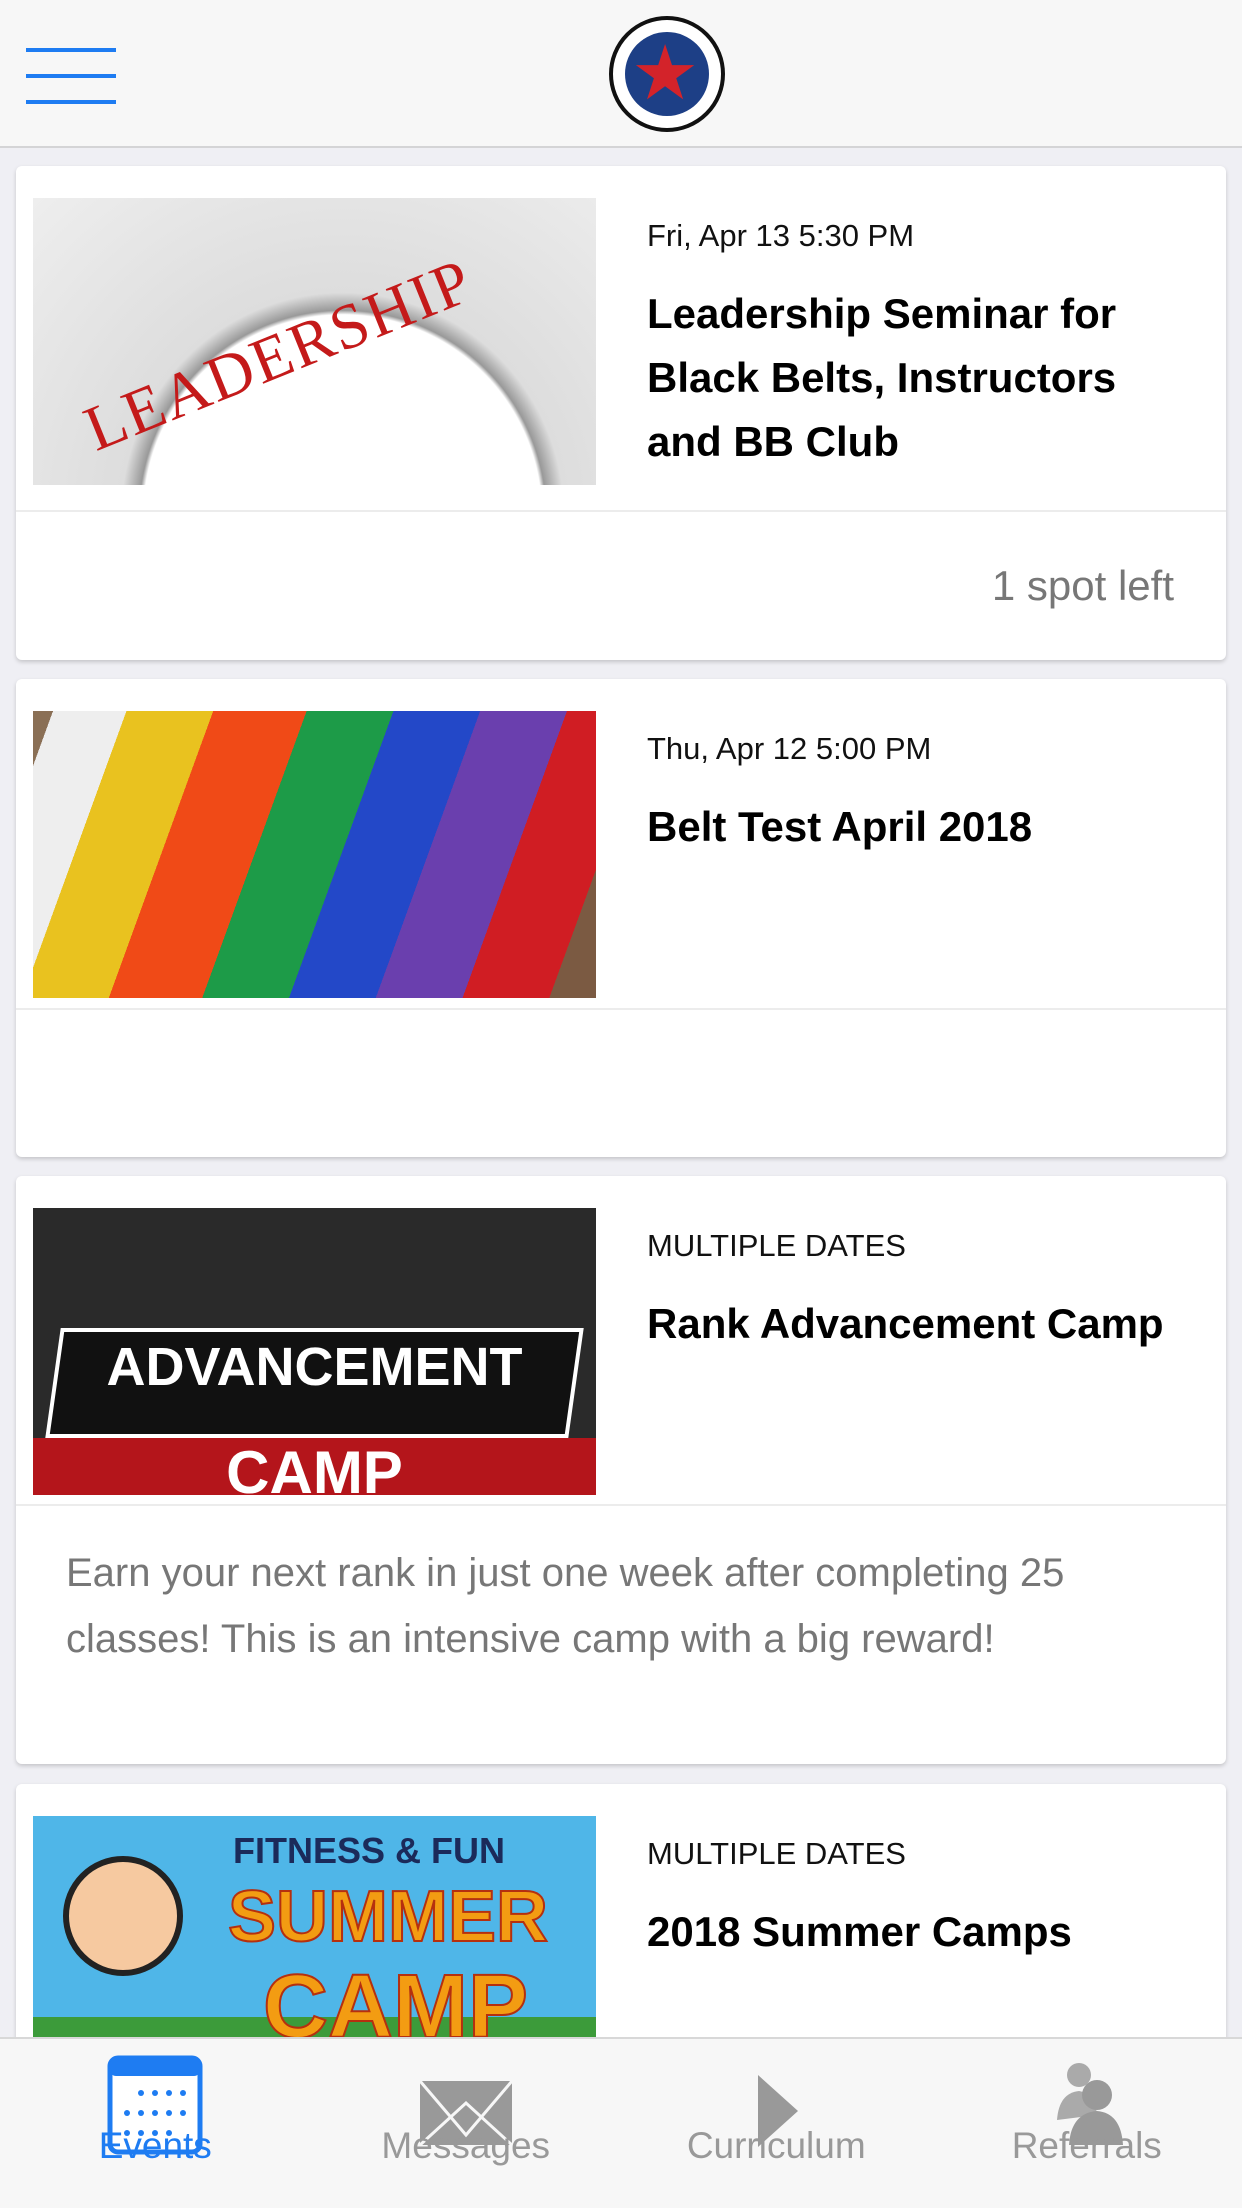 The width and height of the screenshot is (1242, 2208). What do you see at coordinates (776, 2123) in the screenshot?
I see `tab-curriculum: Curriculum` at bounding box center [776, 2123].